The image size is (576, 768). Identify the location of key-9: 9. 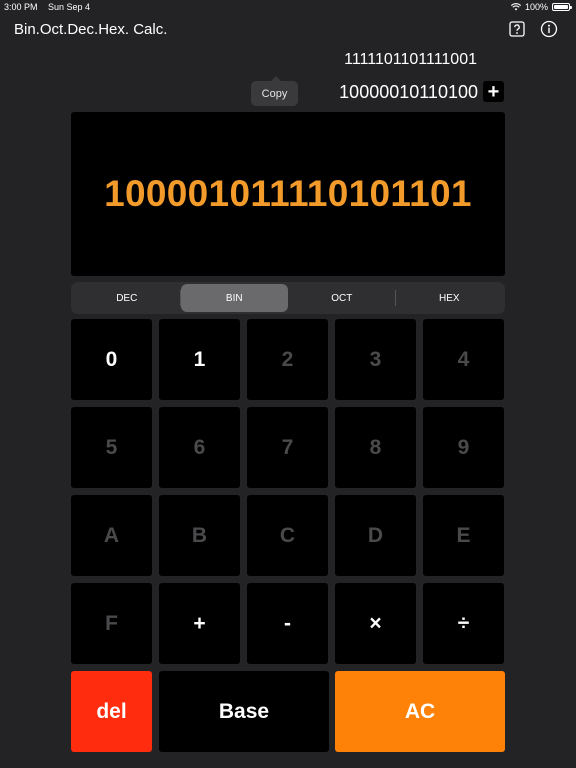
(463, 447).